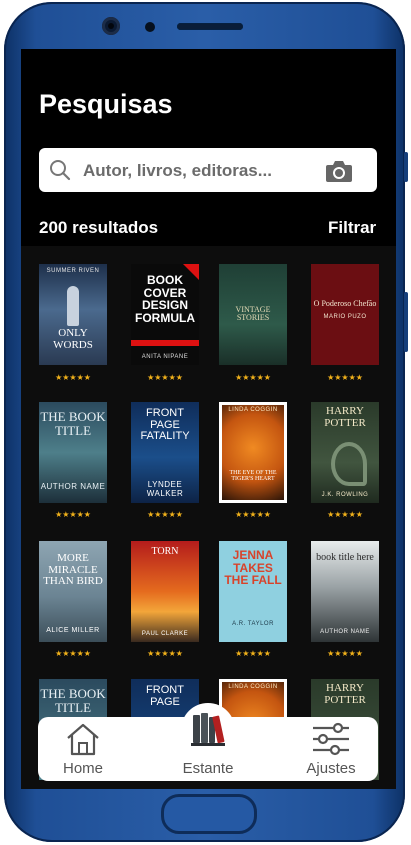  What do you see at coordinates (339, 171) in the screenshot?
I see `camera-icon` at bounding box center [339, 171].